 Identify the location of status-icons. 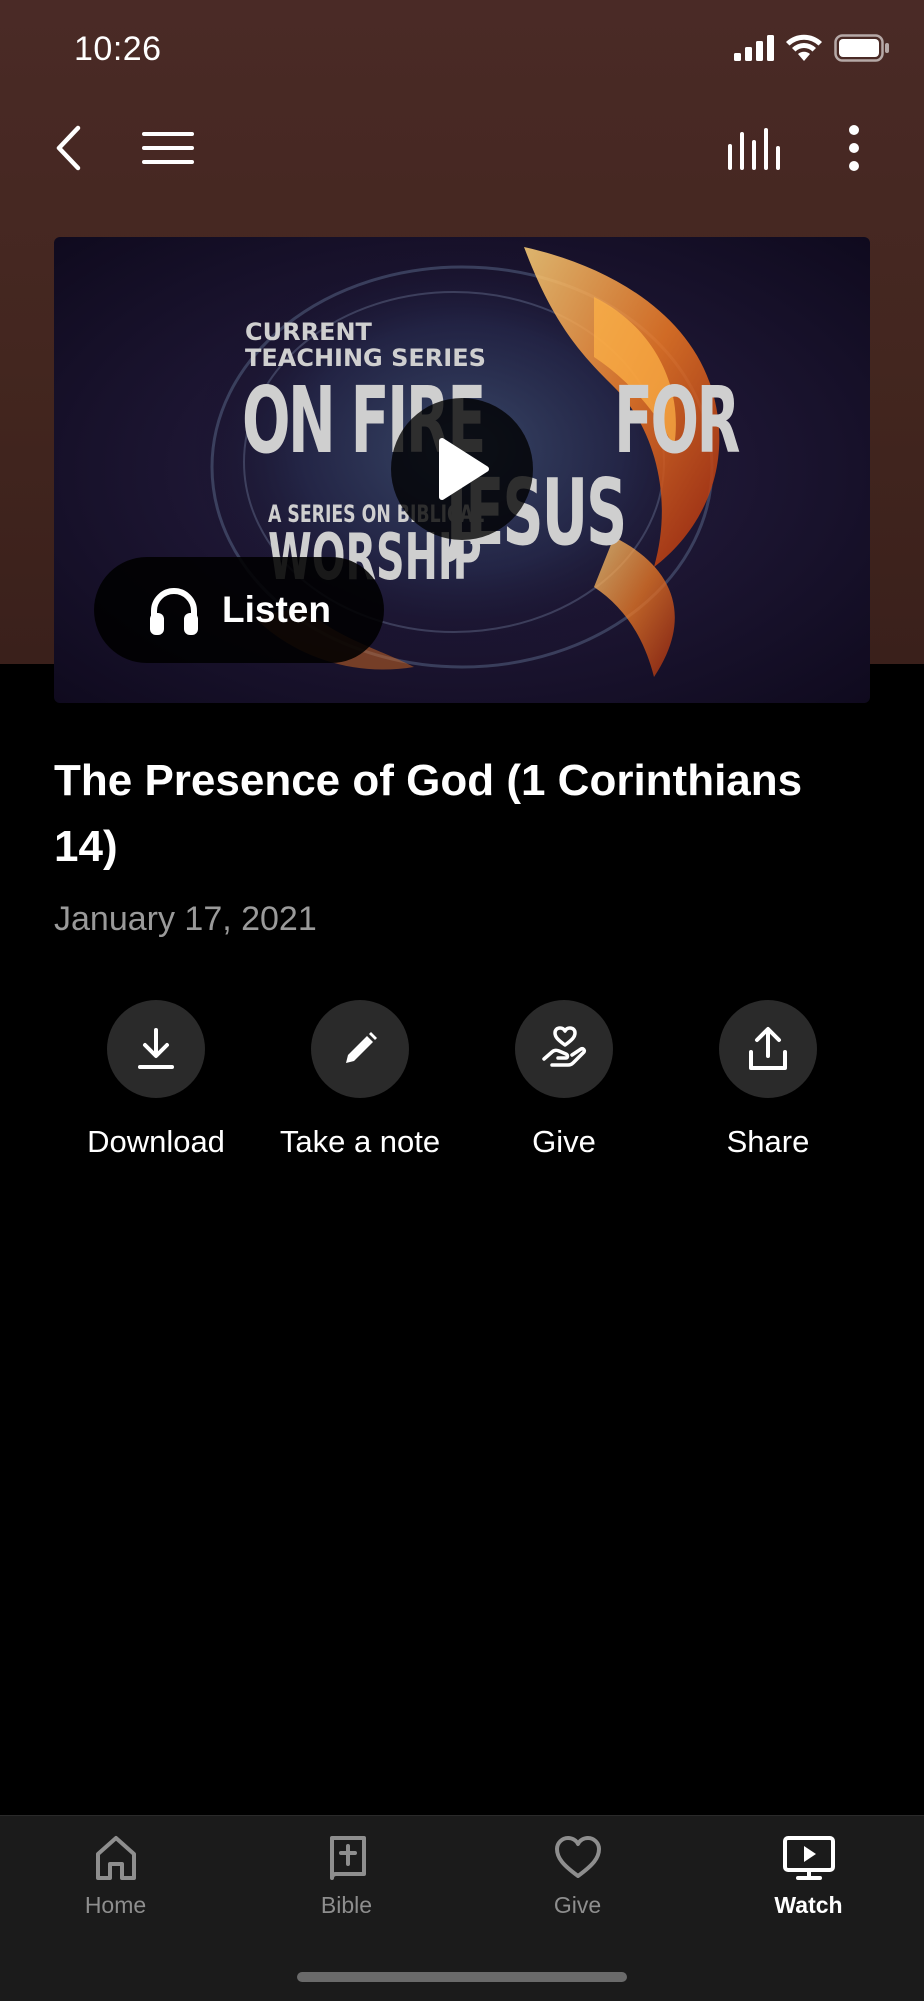
(812, 48).